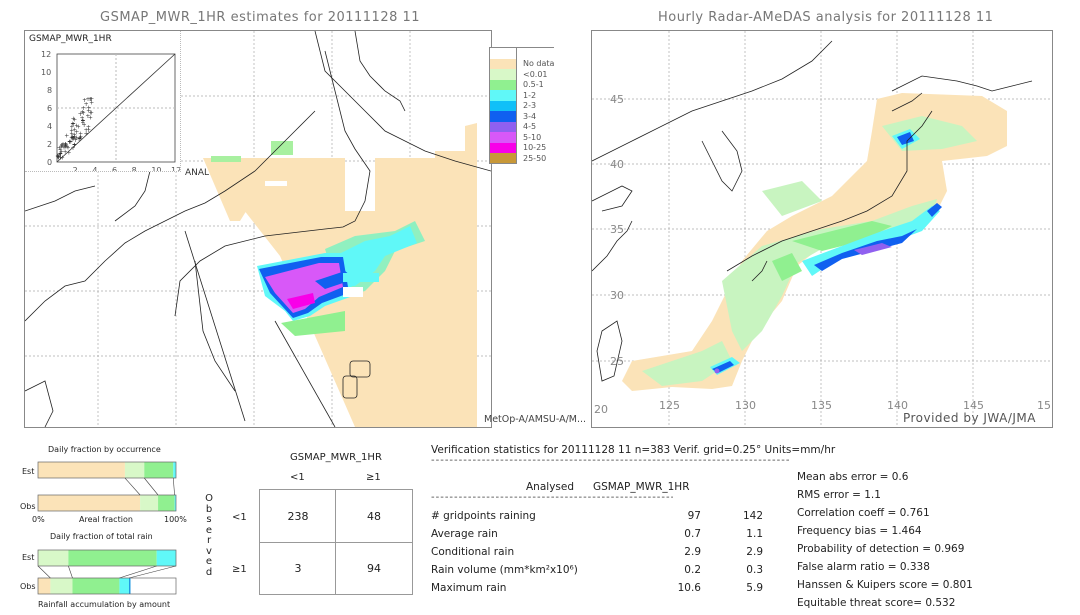 The width and height of the screenshot is (1080, 615). I want to click on legend-label: <0.01, so click(535, 74).